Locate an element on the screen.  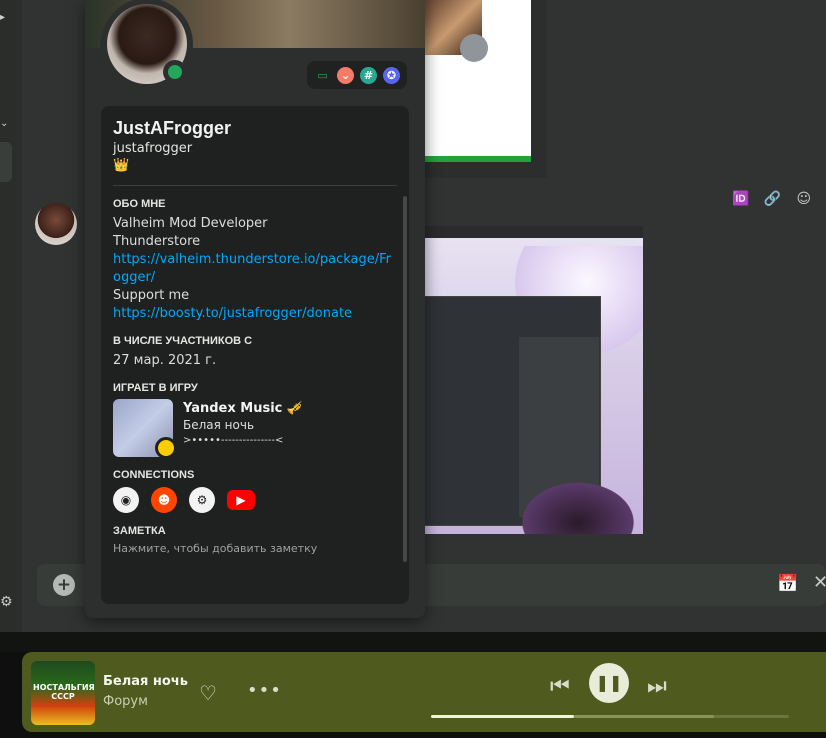
message-author-avatar is located at coordinates (56, 224).